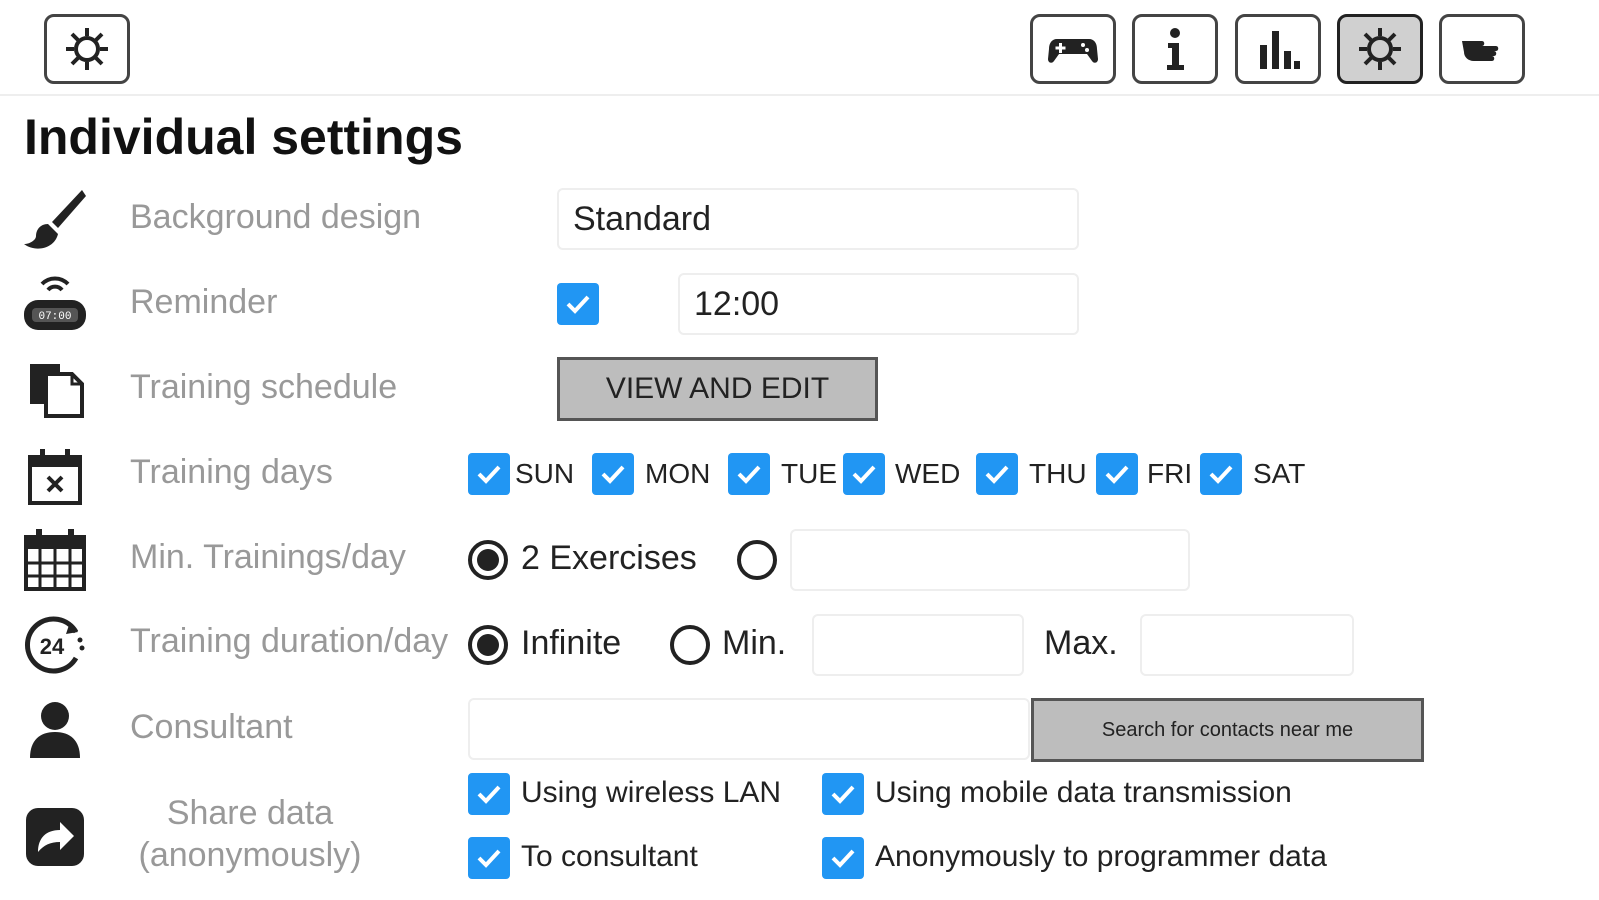 This screenshot has width=1599, height=900. I want to click on training-duration-label-wrap: Training duration/day, so click(299, 645).